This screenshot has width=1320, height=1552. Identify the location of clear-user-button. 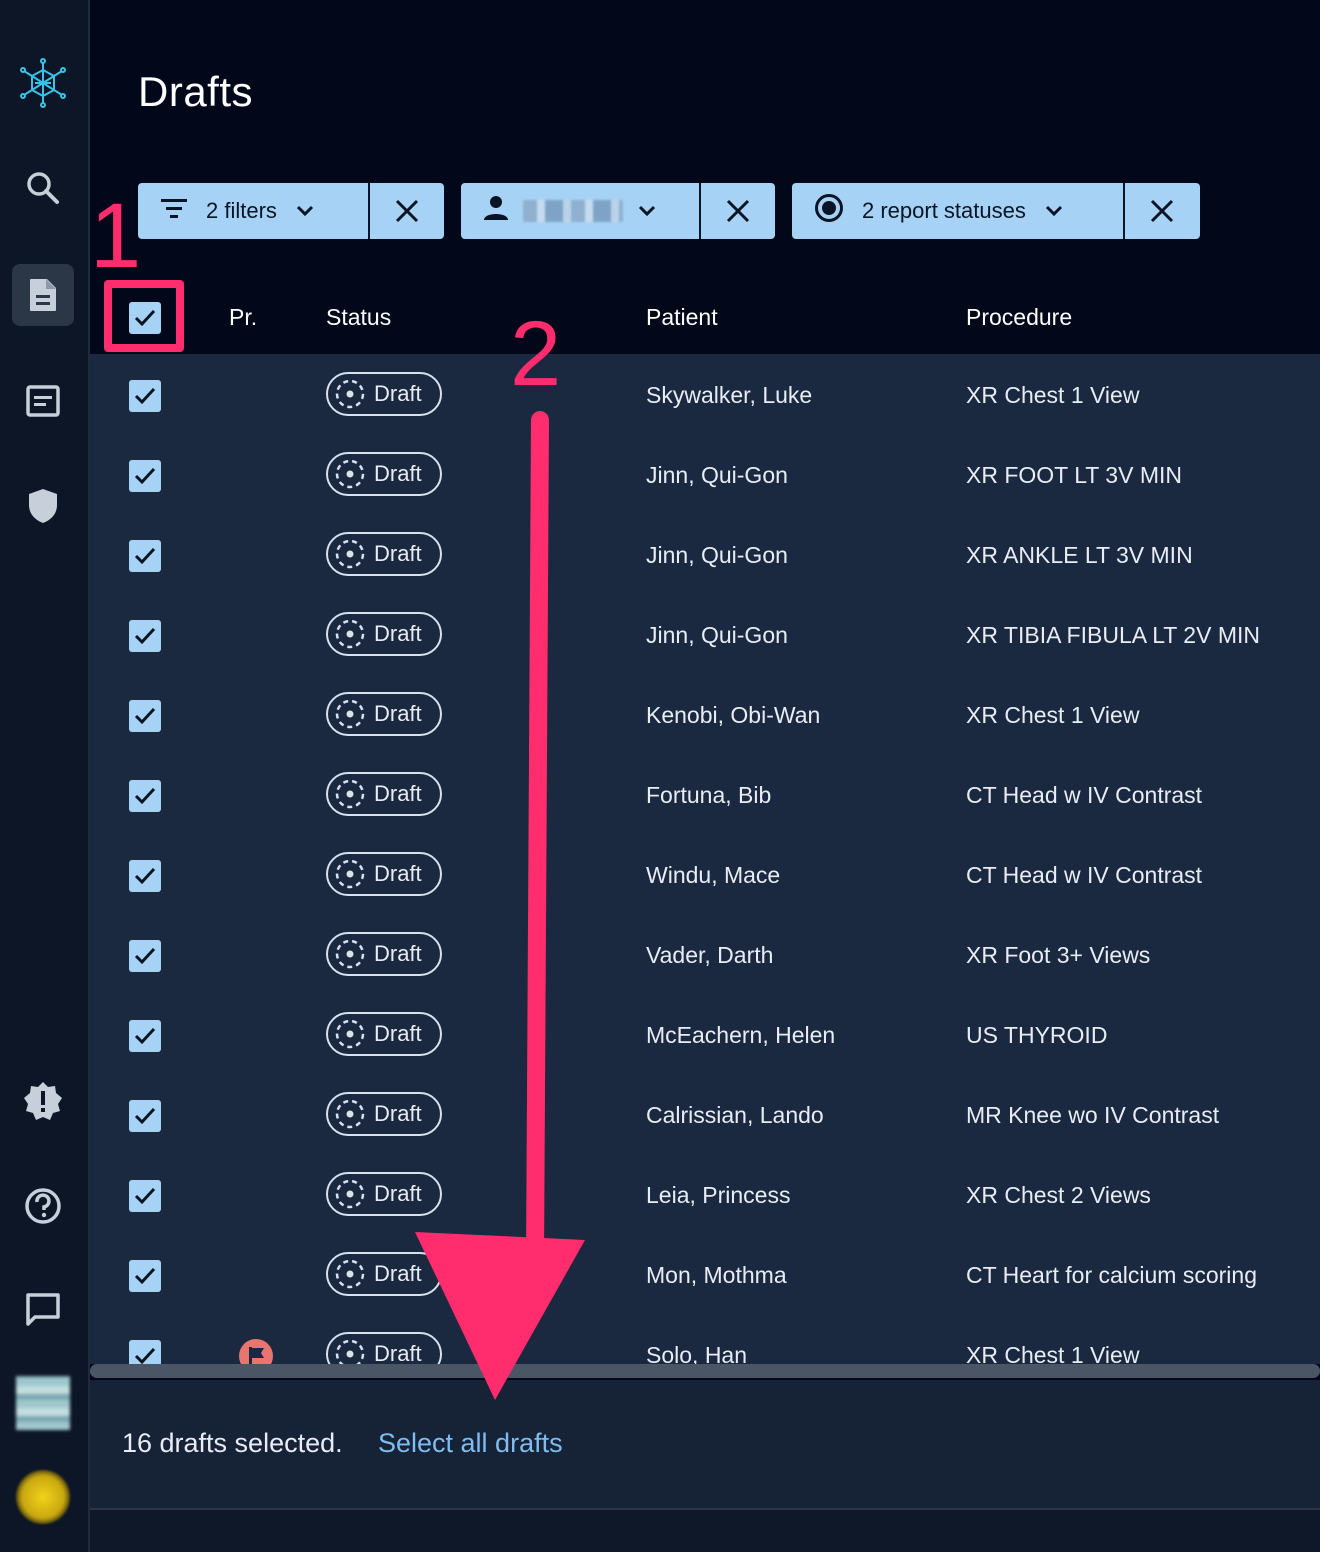
(738, 211).